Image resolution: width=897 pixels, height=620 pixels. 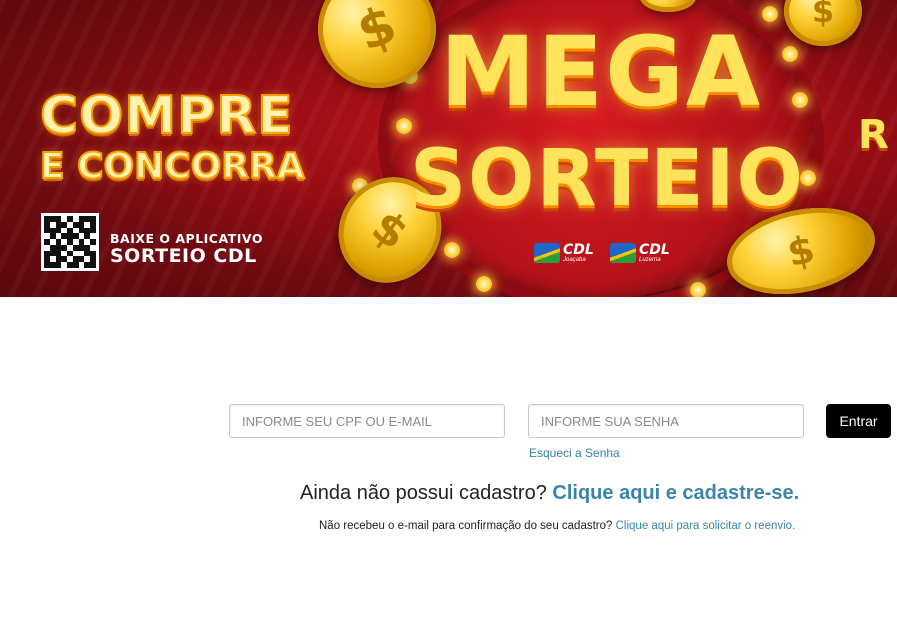 What do you see at coordinates (706, 526) in the screenshot?
I see `resend-link: Clique aqui para solicitar o reenvio.` at bounding box center [706, 526].